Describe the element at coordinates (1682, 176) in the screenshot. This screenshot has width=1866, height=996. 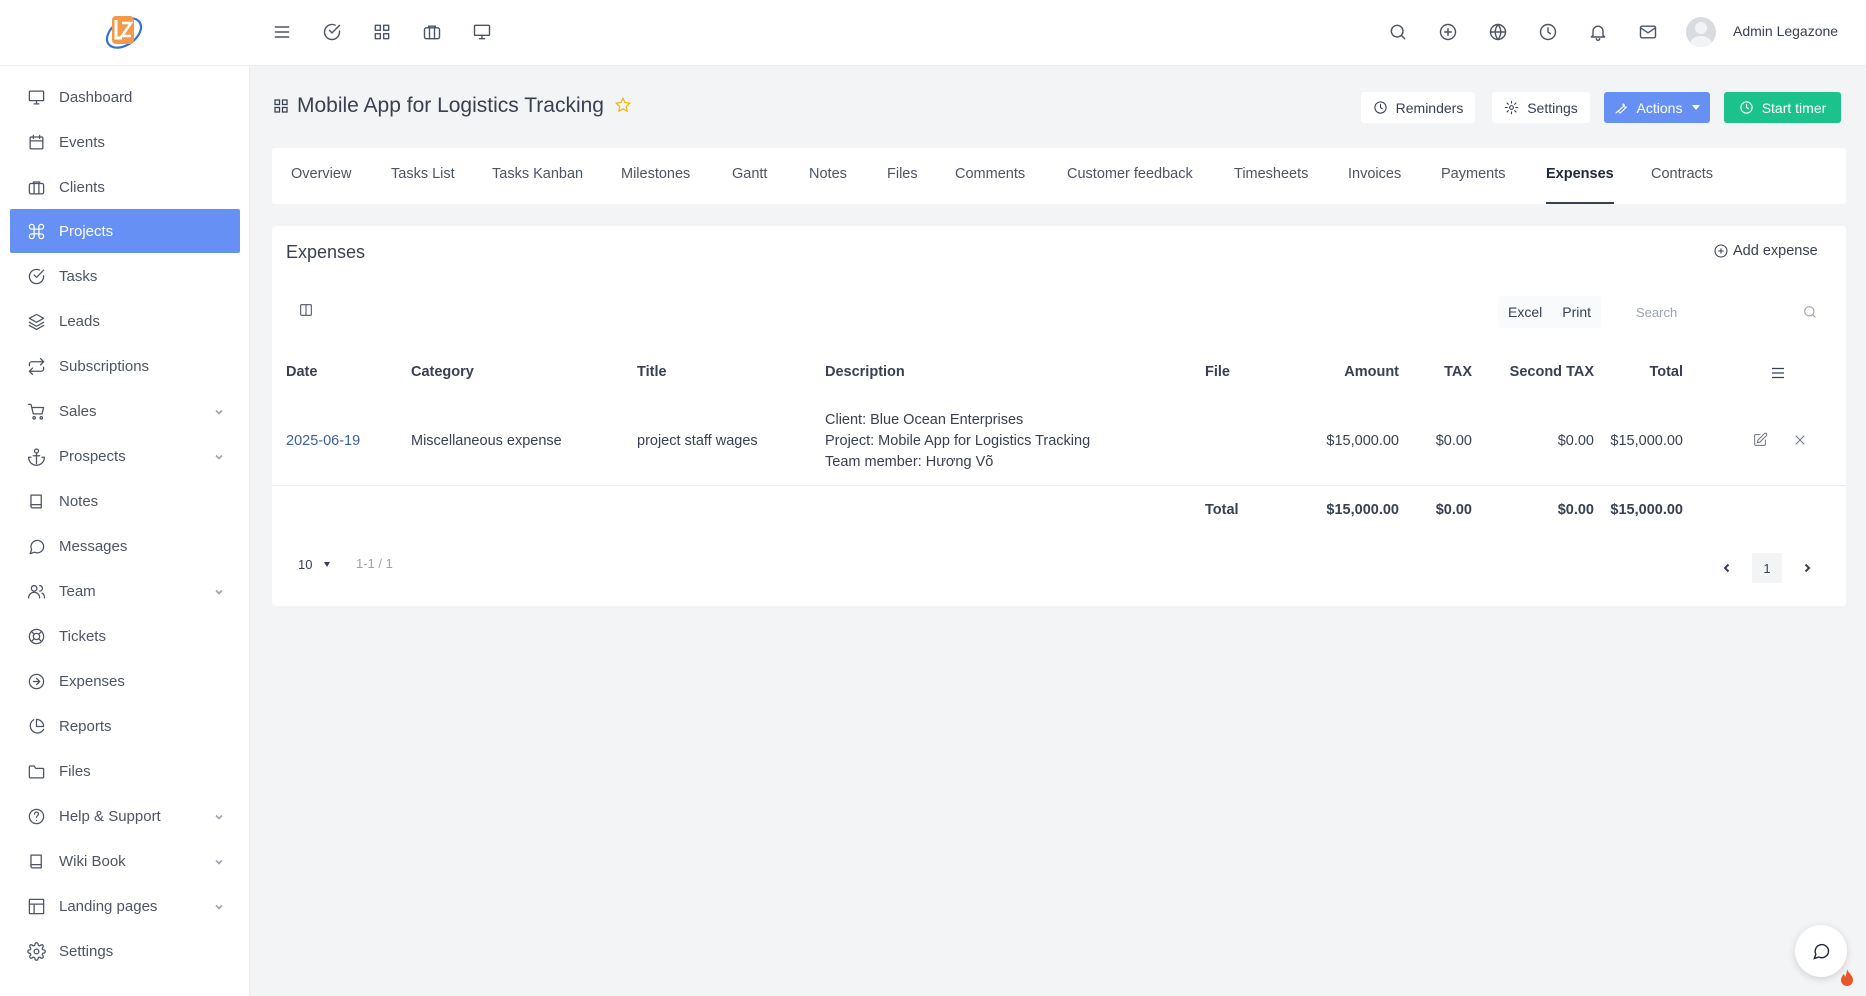
I see `tab-contracts: Contracts` at that location.